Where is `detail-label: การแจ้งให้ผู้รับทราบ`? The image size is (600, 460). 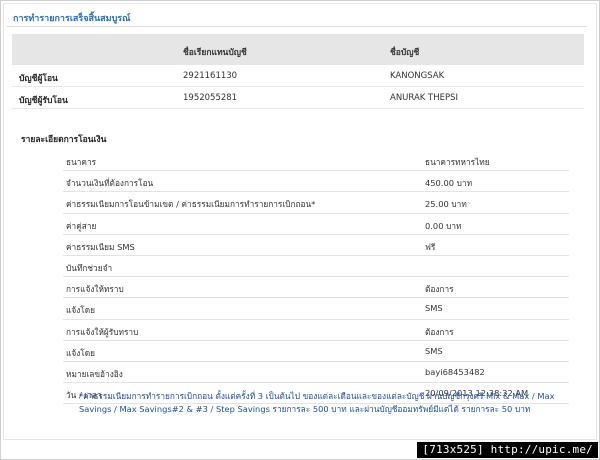
detail-label: การแจ้งให้ผู้รับทราบ is located at coordinates (102, 331).